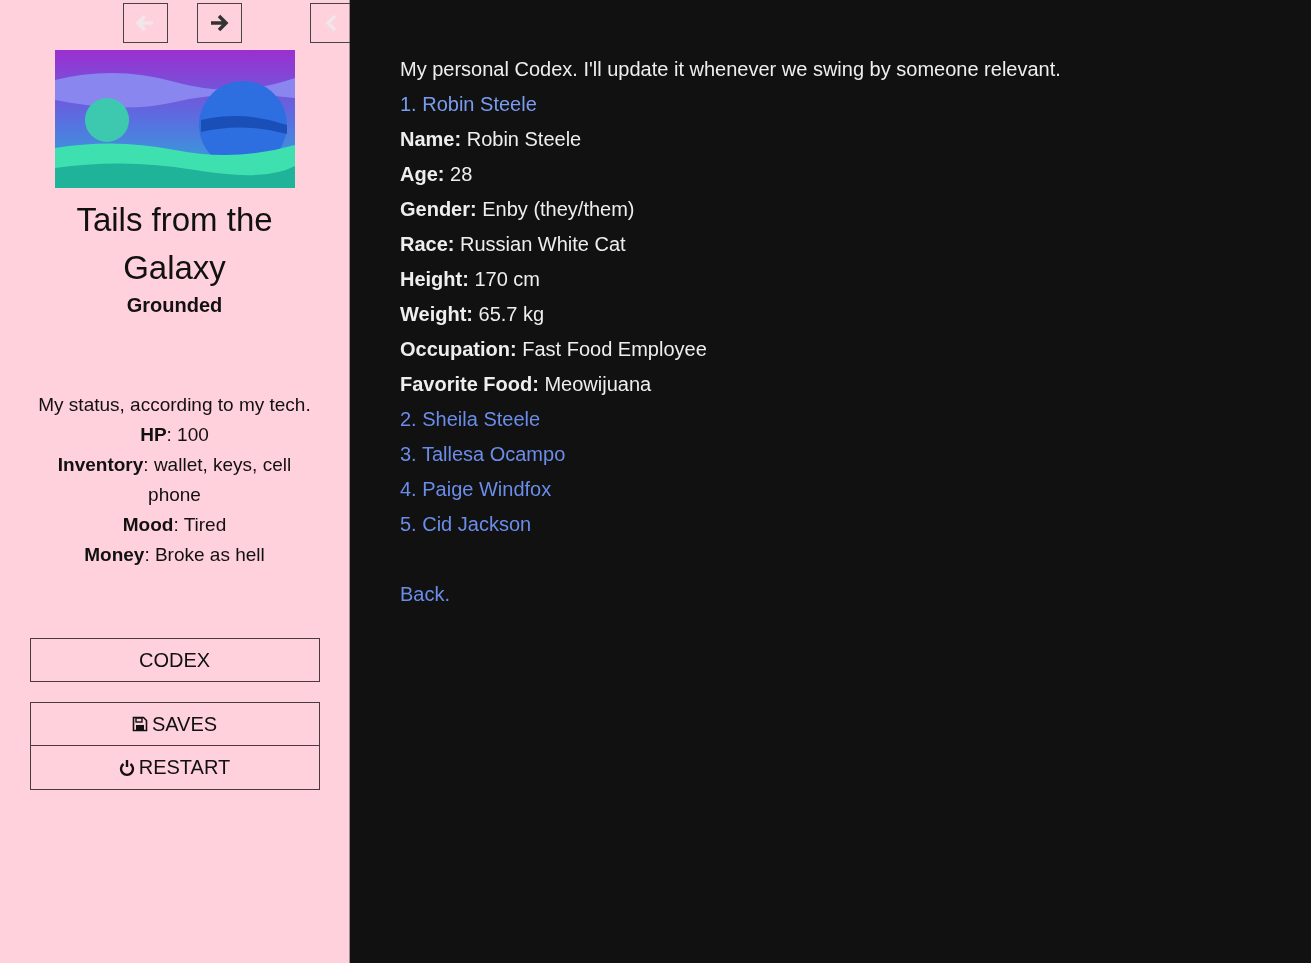  I want to click on status-line: Mood: Tired, so click(174, 525).